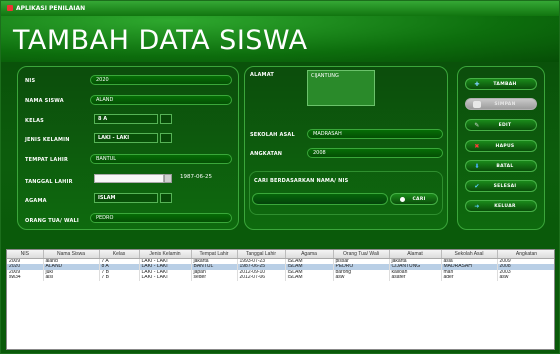 This screenshot has height=354, width=560. What do you see at coordinates (161, 80) in the screenshot?
I see `nis-field: 2020` at bounding box center [161, 80].